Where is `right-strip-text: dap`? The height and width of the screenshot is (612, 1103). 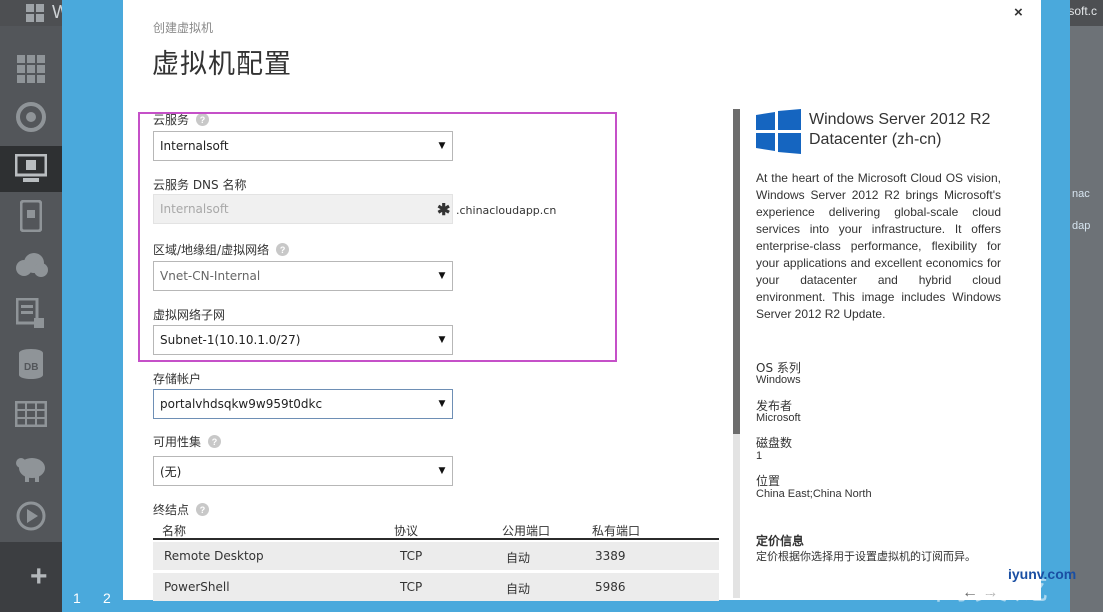
right-strip-text: dap is located at coordinates (1081, 226).